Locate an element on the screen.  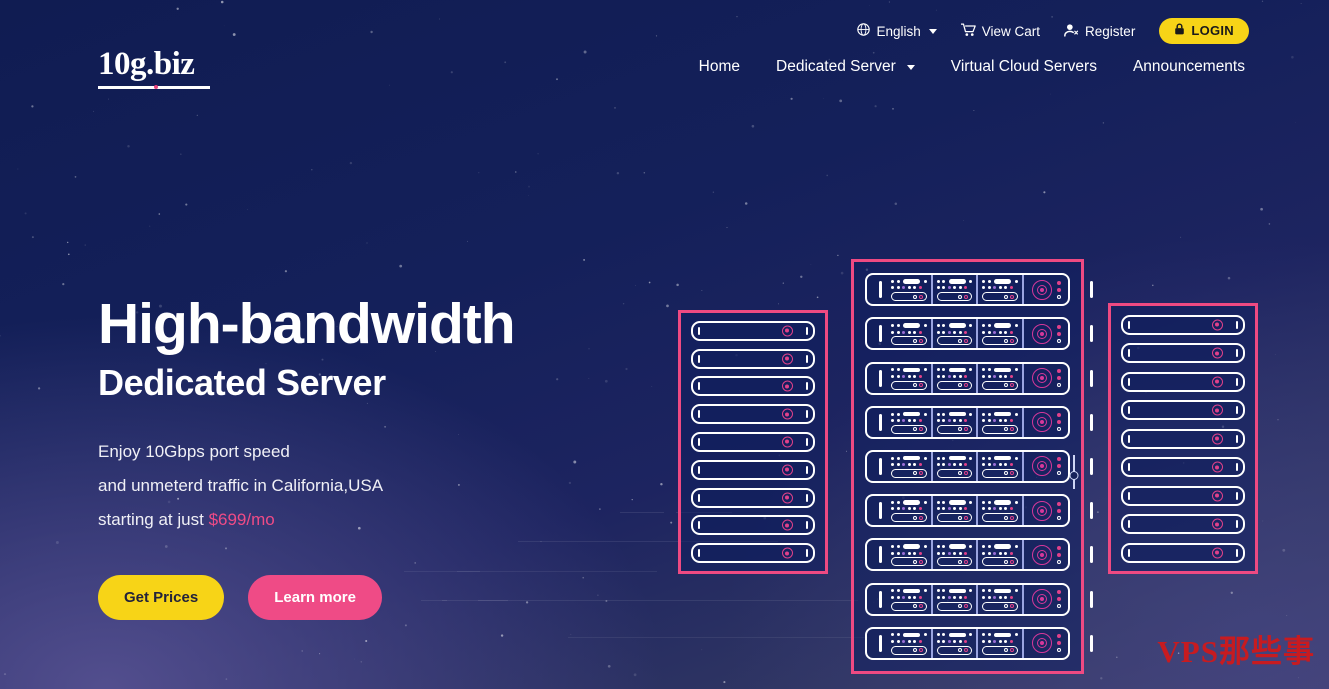
rack-units is located at coordinates (973, 466).